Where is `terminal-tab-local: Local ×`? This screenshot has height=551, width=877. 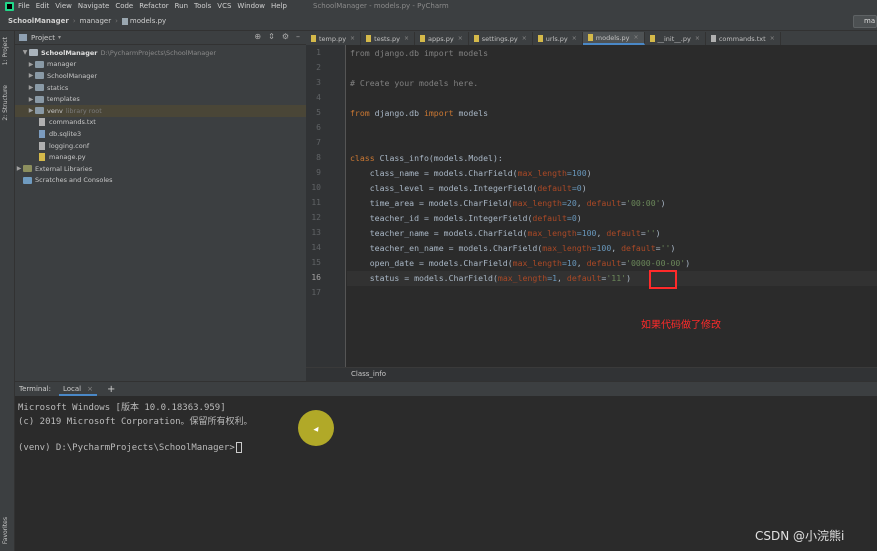
terminal-tab-local: Local × is located at coordinates (77, 389).